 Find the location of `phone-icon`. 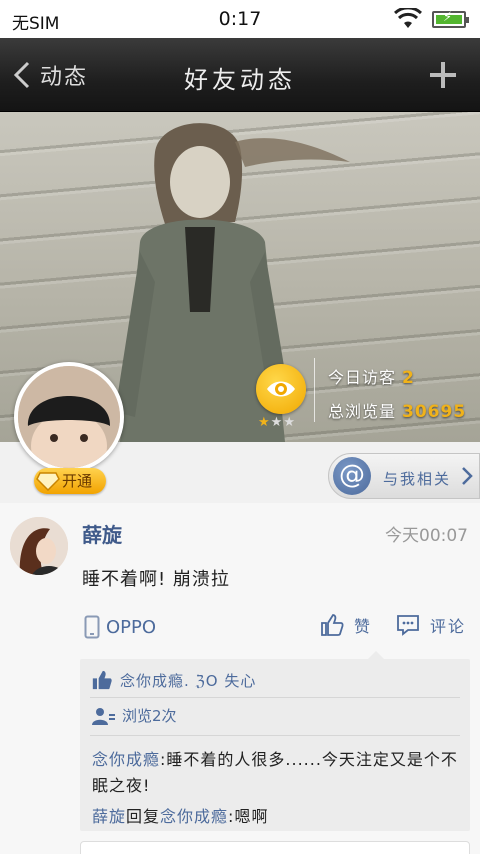

phone-icon is located at coordinates (92, 627).